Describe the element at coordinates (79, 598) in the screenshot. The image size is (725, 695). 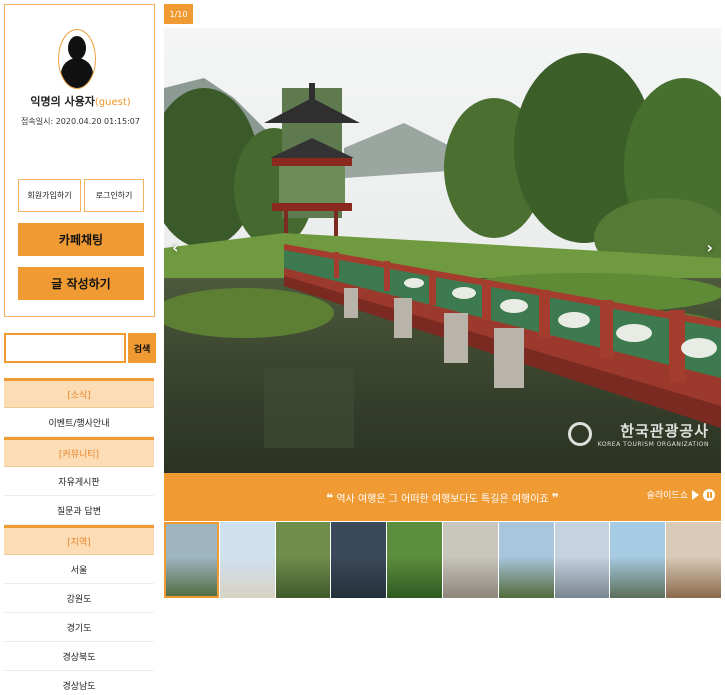
I see `nav-item-gangwon: 강원도` at that location.